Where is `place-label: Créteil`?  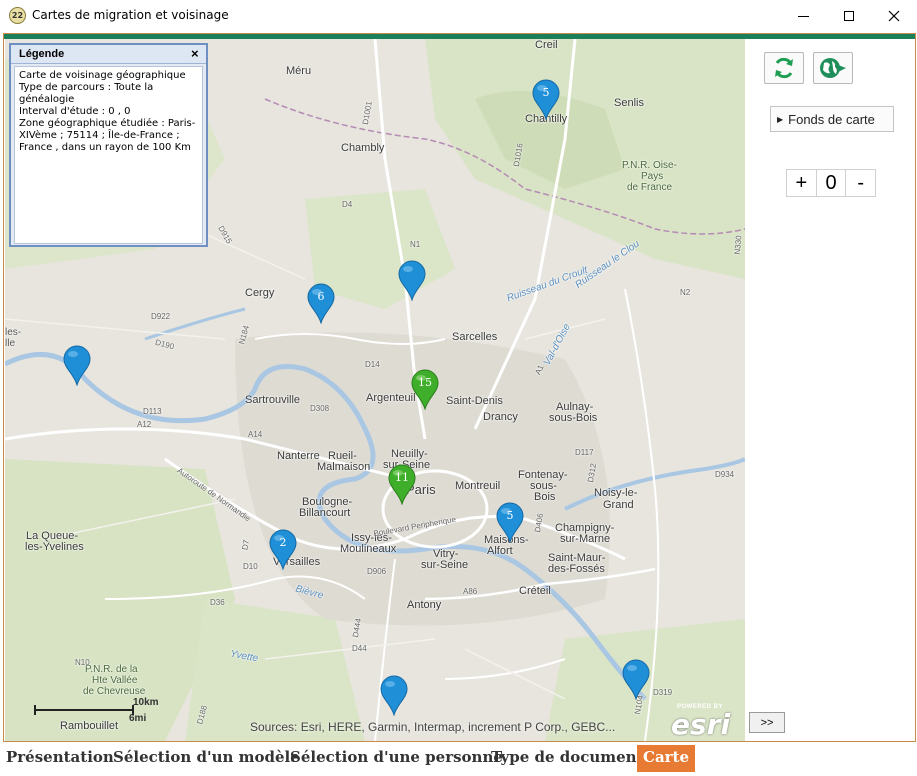
place-label: Créteil is located at coordinates (535, 591).